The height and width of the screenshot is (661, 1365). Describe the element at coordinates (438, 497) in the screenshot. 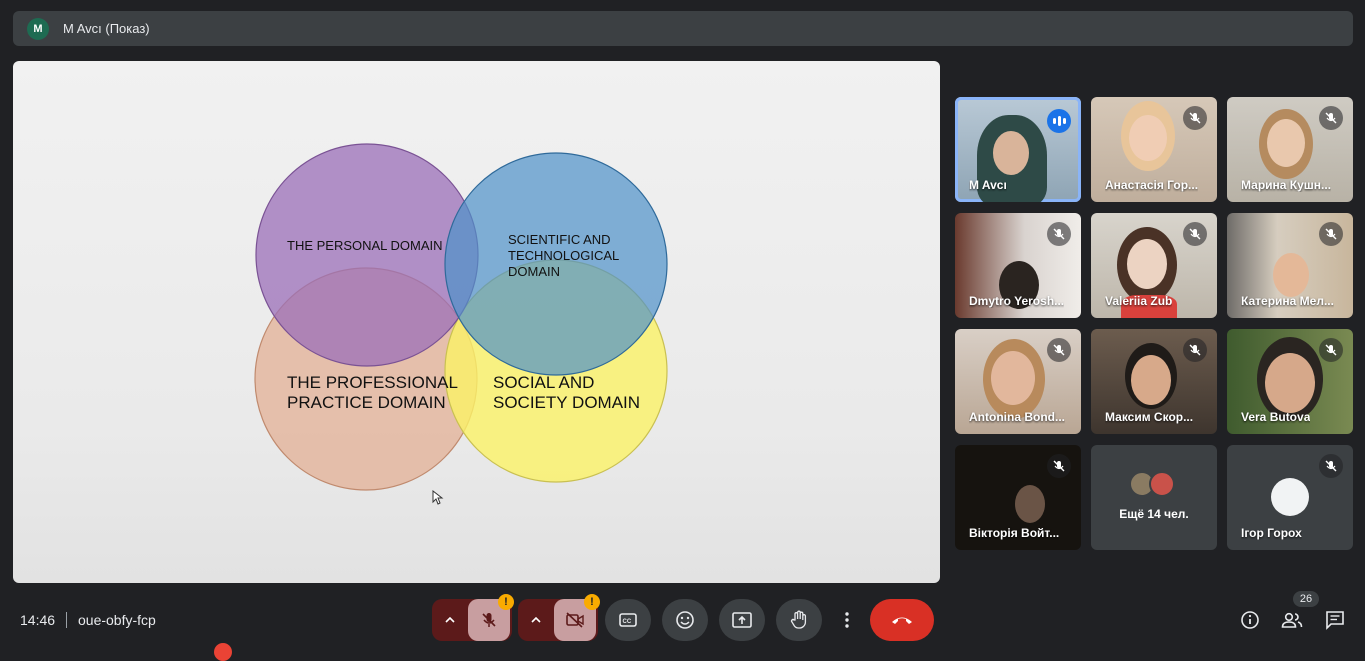

I see `mouse-cursor-icon` at that location.